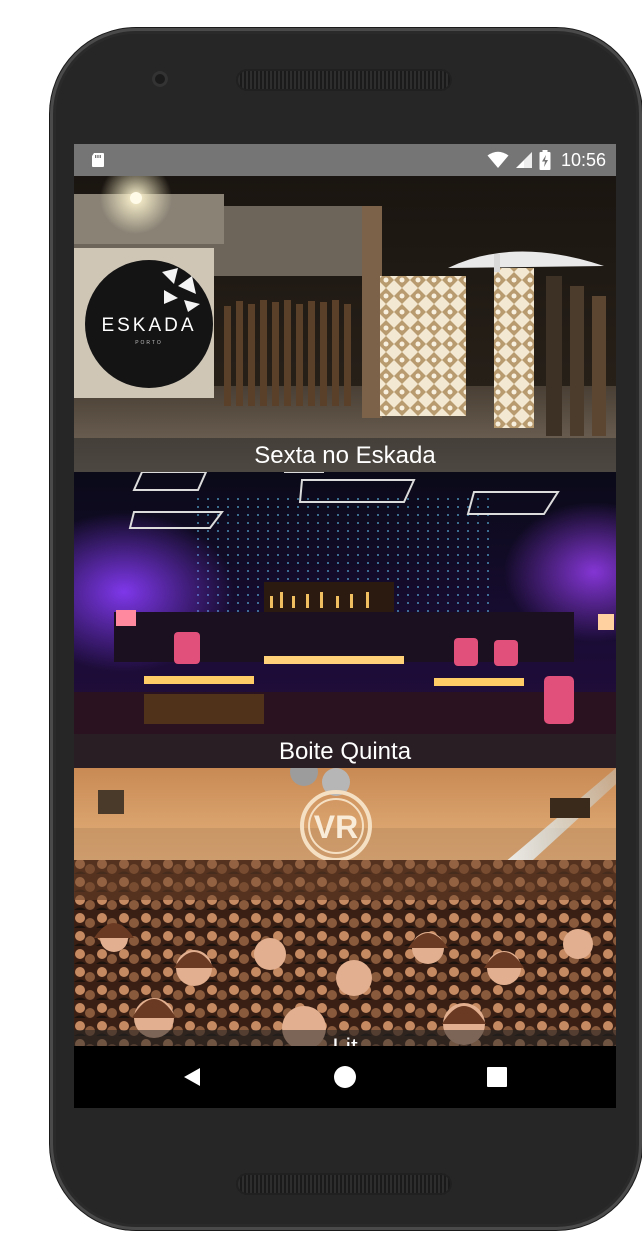 The width and height of the screenshot is (642, 1246). I want to click on navigation-bar, so click(345, 1077).